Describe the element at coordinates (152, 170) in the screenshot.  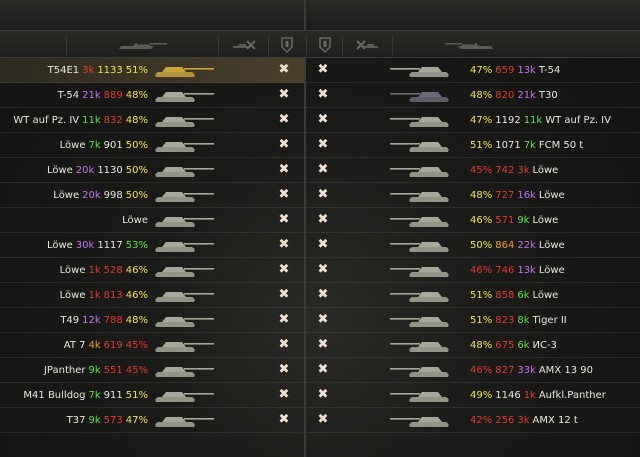
I see `left-team-row: Löwe 20k 1130 50% ✖` at that location.